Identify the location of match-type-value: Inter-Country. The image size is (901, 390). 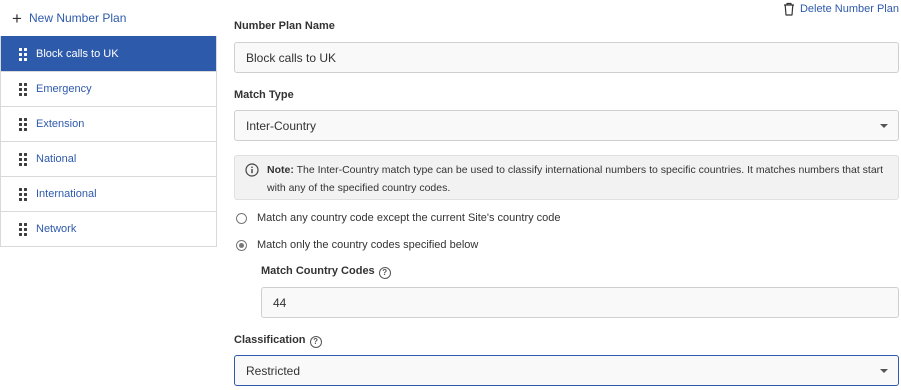
(281, 125).